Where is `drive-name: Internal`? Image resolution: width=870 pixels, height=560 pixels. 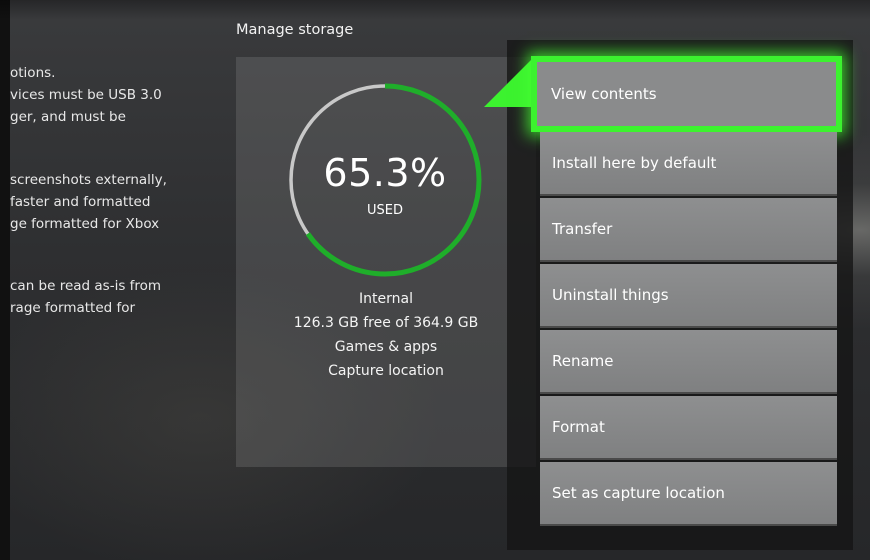
drive-name: Internal is located at coordinates (386, 299).